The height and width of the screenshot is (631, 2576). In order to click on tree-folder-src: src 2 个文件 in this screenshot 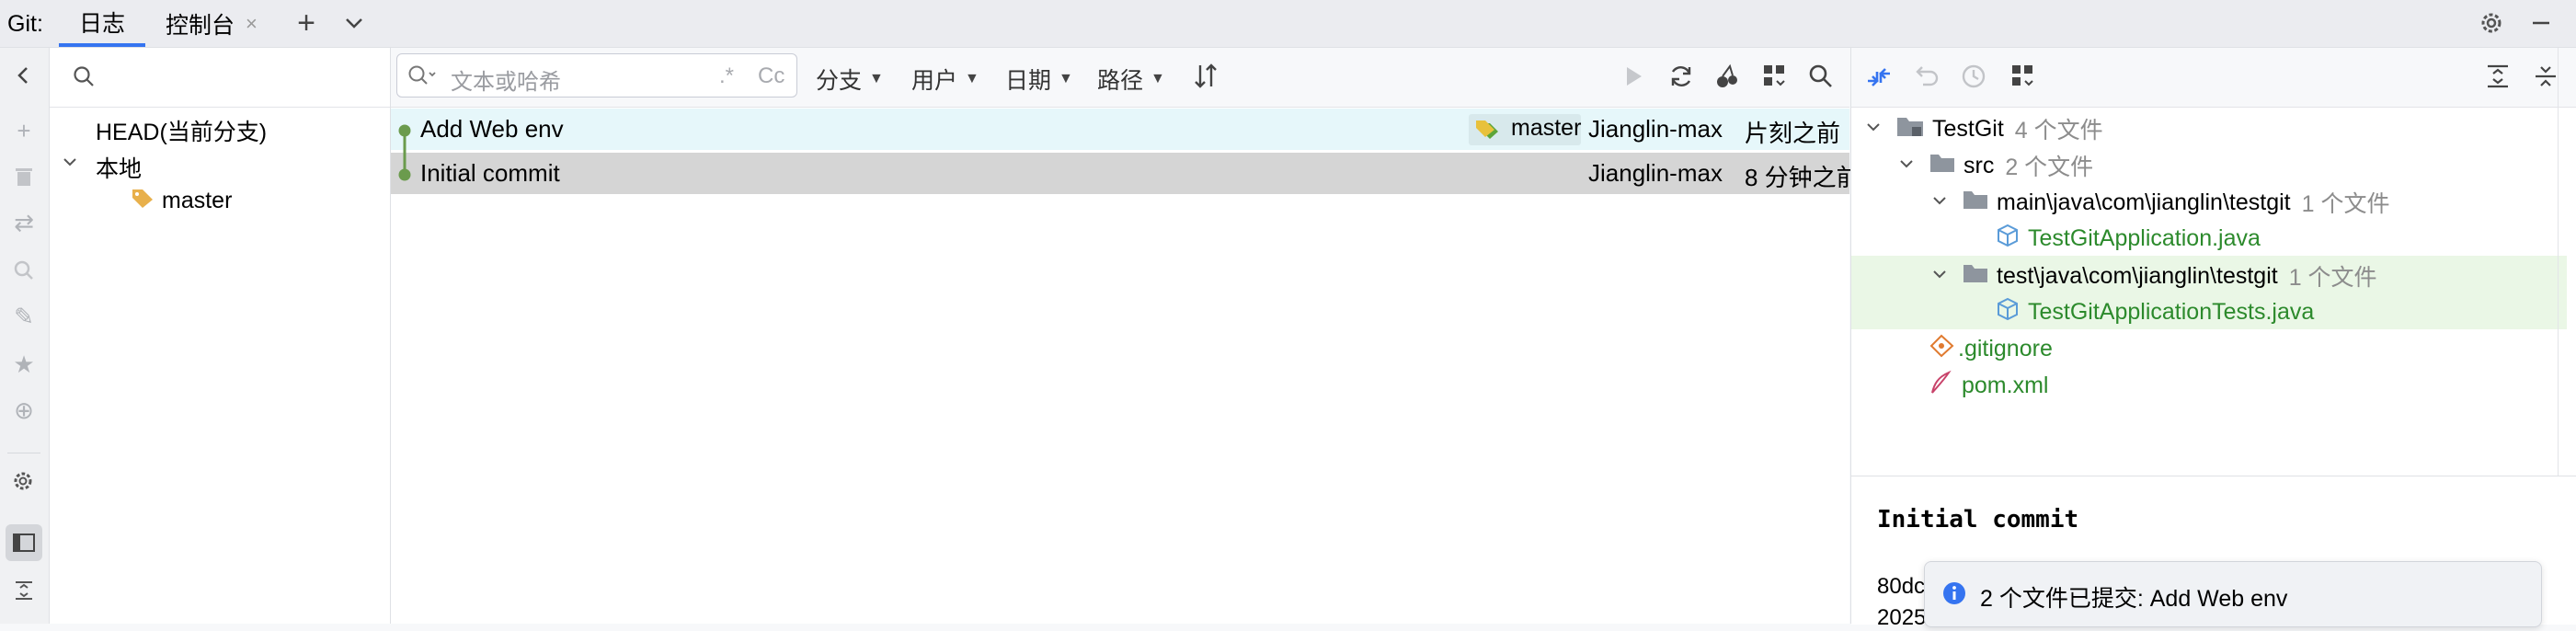, I will do `click(2011, 165)`.